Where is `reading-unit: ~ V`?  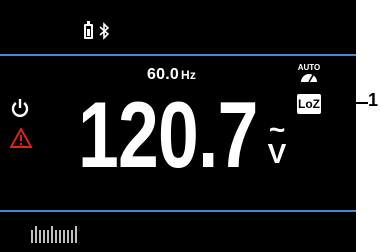 reading-unit: ~ V is located at coordinates (277, 144).